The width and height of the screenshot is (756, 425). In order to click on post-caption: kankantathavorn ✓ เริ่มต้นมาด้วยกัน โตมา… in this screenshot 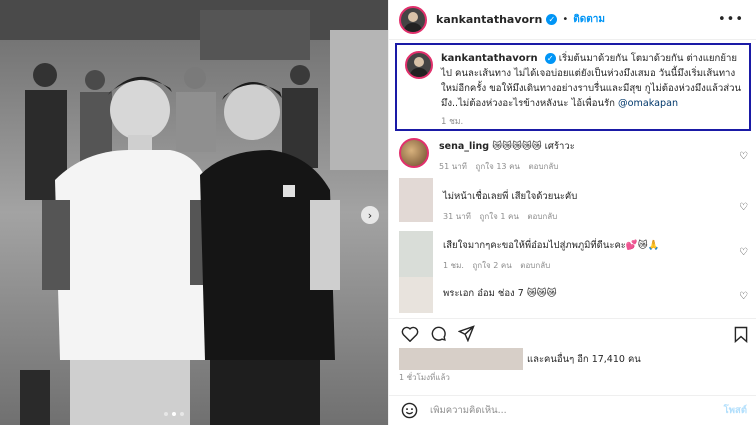, I will do `click(573, 87)`.